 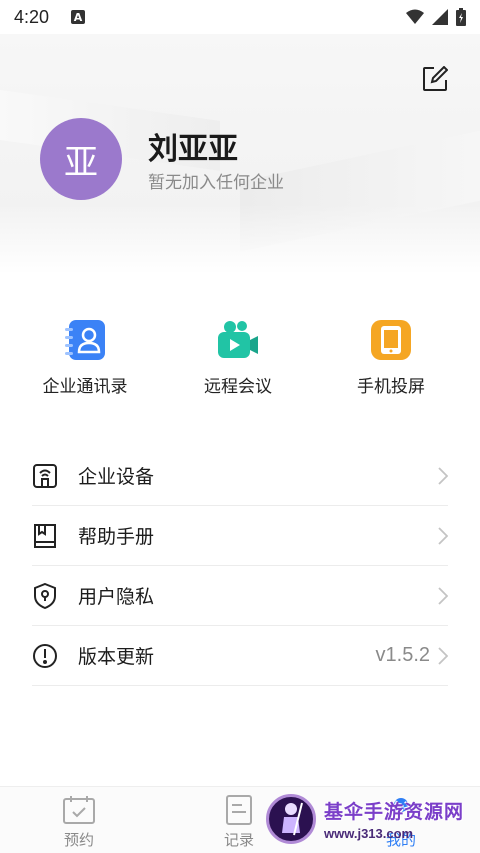 What do you see at coordinates (240, 17) in the screenshot?
I see `status-bar: 4:20 A` at bounding box center [240, 17].